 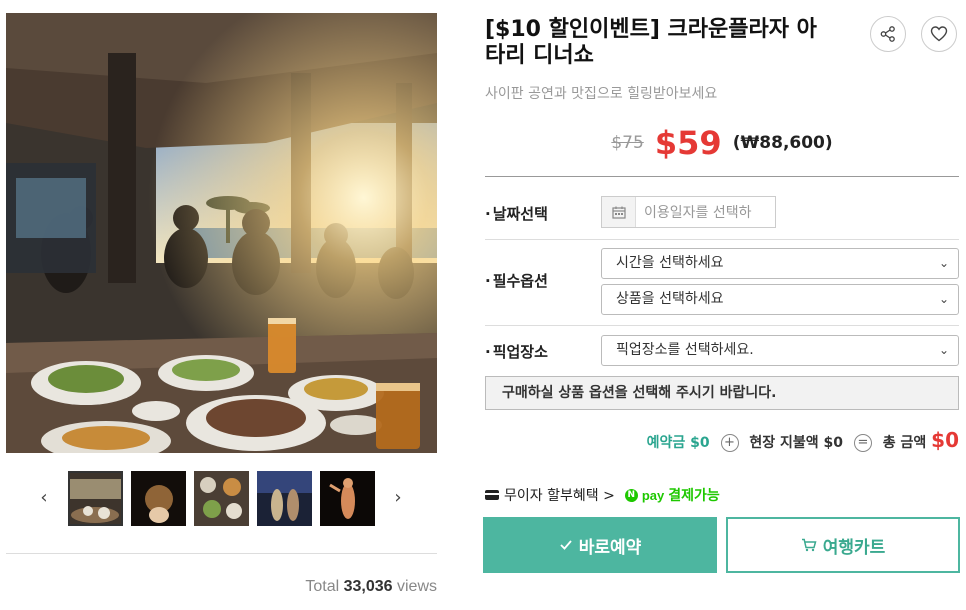 I want to click on card-icon, so click(x=492, y=495).